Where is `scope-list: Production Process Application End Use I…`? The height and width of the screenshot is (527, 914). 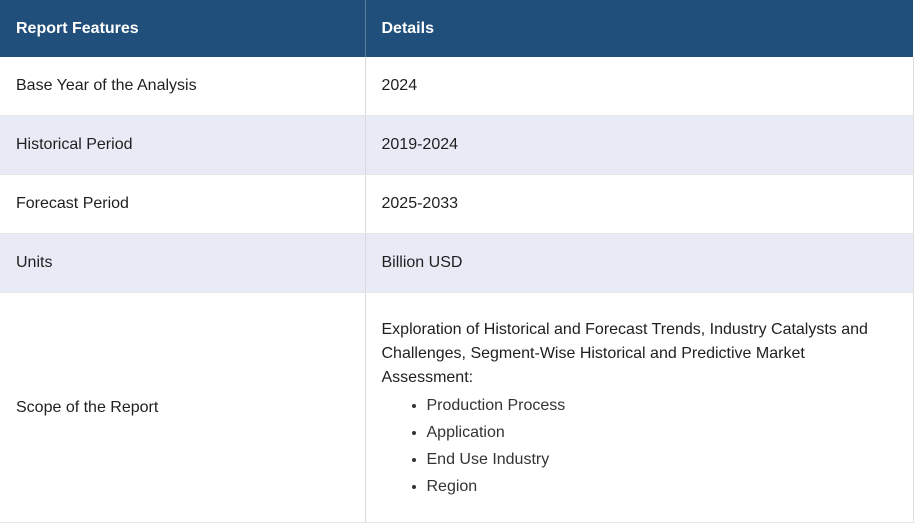 scope-list: Production Process Application End Use I… is located at coordinates (639, 446).